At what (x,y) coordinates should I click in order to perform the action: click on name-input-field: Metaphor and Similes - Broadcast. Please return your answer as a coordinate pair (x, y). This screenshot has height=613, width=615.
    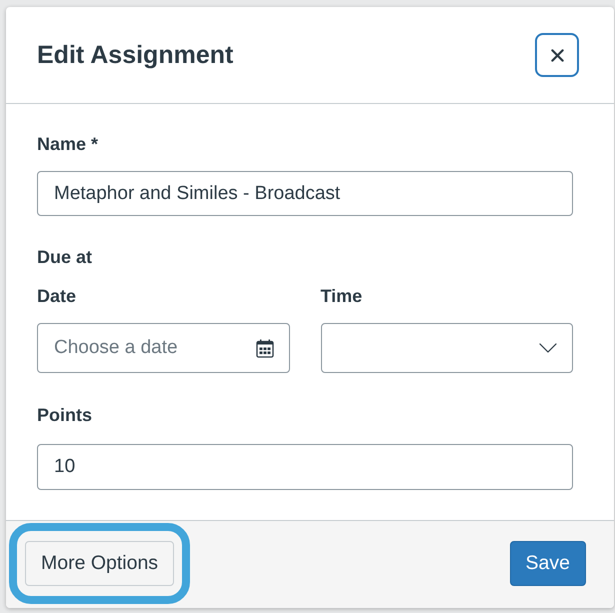
    Looking at the image, I should click on (305, 193).